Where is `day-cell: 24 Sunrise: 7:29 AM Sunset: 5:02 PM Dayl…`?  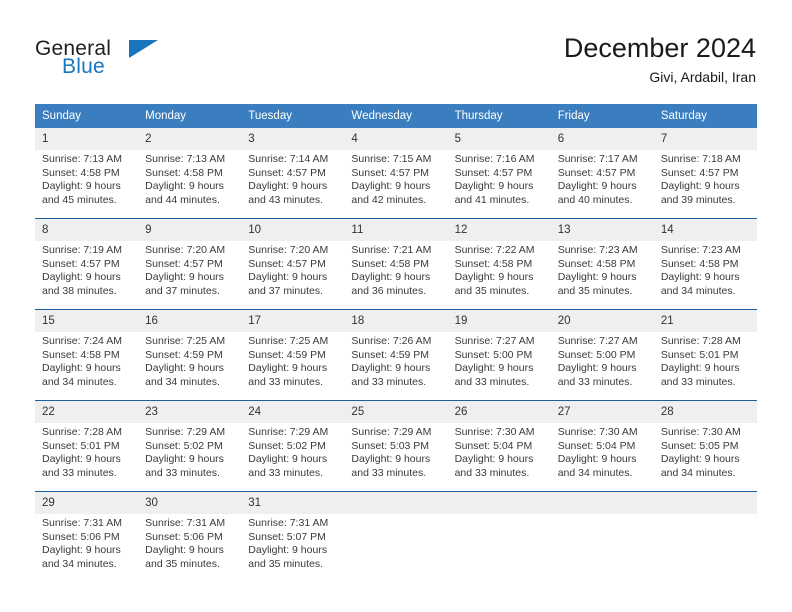 day-cell: 24 Sunrise: 7:29 AM Sunset: 5:02 PM Dayl… is located at coordinates (293, 446).